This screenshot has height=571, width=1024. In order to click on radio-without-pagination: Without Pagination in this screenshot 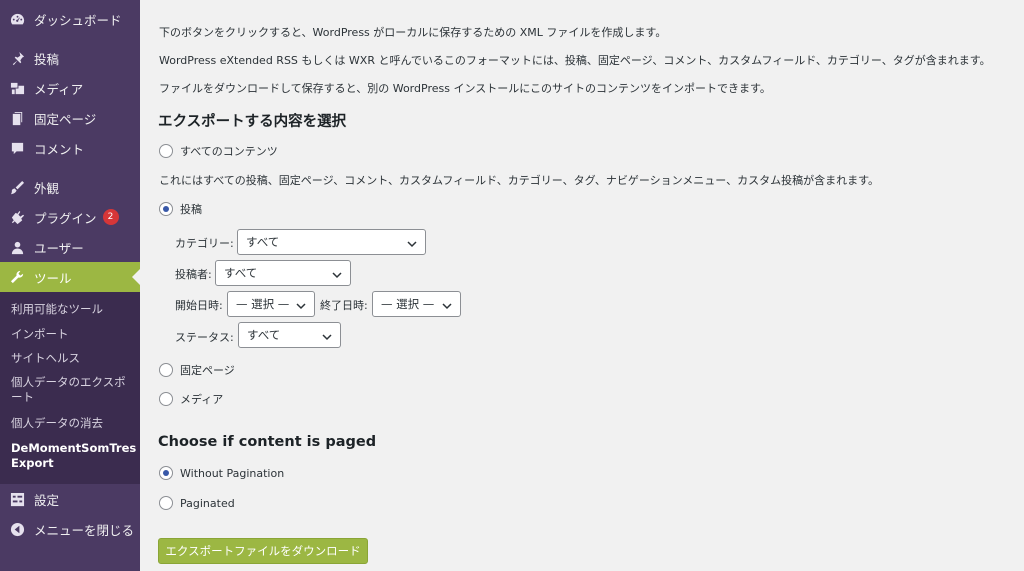, I will do `click(221, 473)`.